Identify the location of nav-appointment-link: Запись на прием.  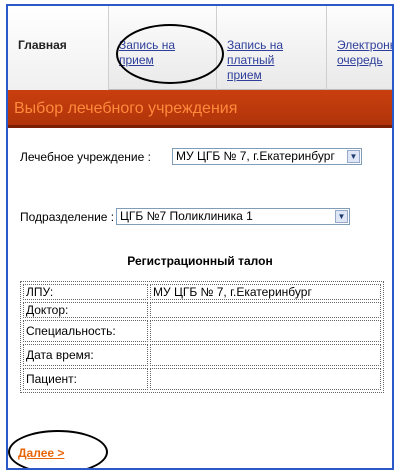
(154, 53).